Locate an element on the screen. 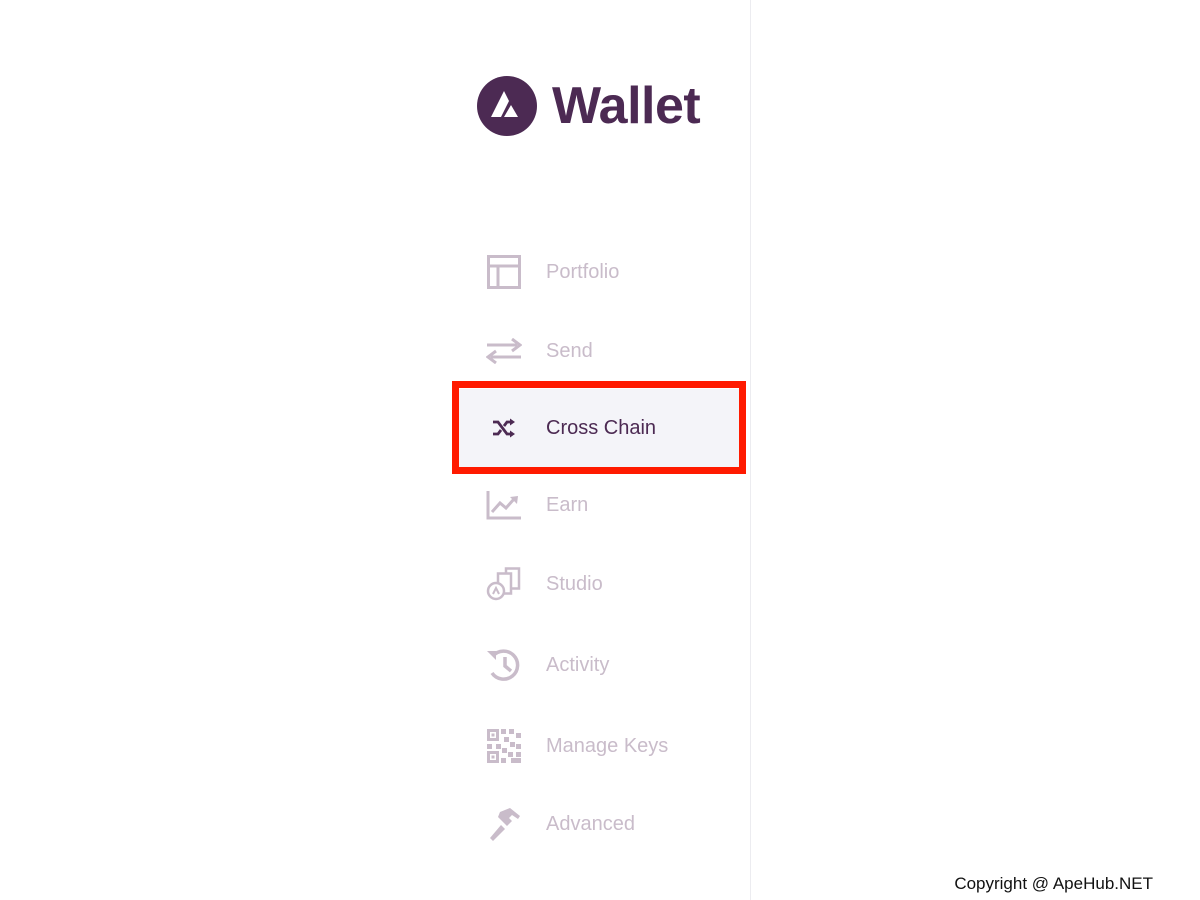  nav-label-activity: Activity is located at coordinates (578, 665).